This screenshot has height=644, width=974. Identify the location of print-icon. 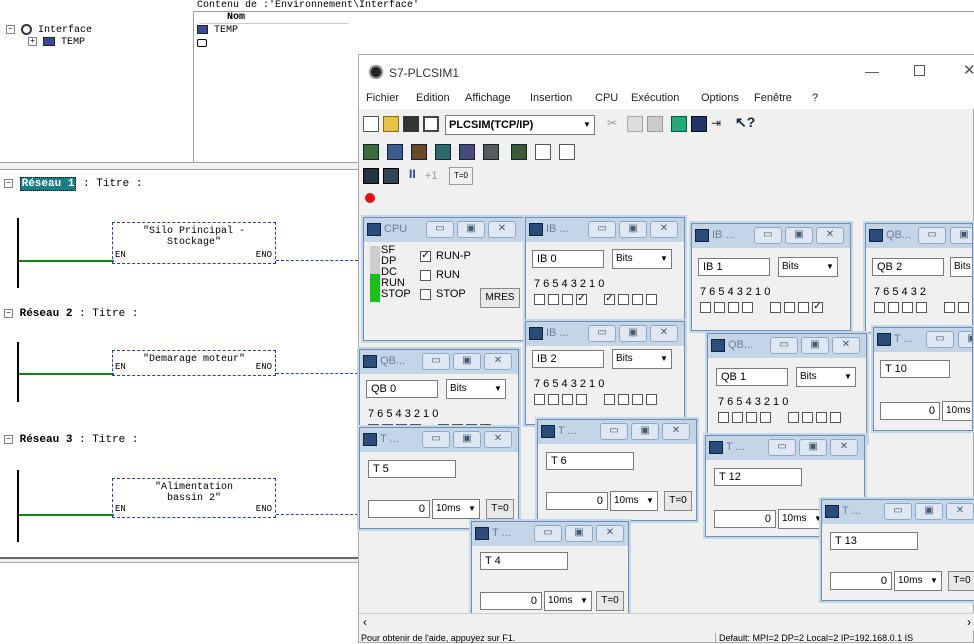
(431, 124).